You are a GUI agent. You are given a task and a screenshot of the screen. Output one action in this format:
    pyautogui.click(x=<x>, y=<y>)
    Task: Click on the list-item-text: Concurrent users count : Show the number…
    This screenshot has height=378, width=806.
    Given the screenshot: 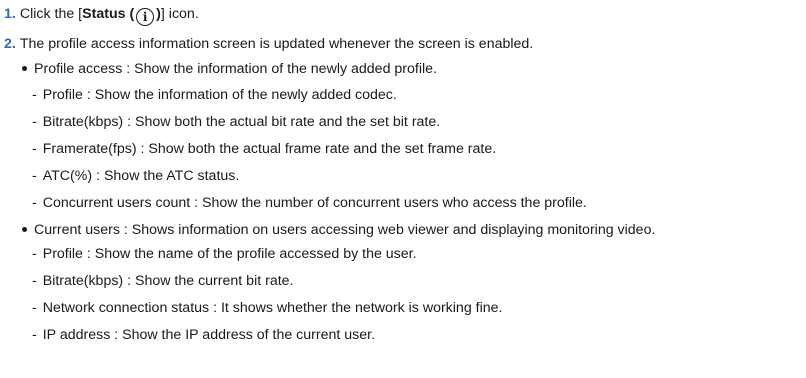 What is the action you would take?
    pyautogui.click(x=314, y=203)
    